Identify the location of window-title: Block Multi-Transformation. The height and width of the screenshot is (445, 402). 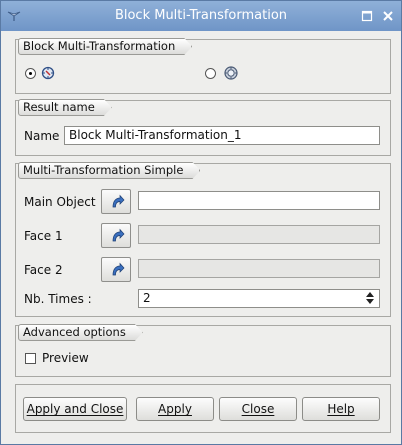
(201, 15).